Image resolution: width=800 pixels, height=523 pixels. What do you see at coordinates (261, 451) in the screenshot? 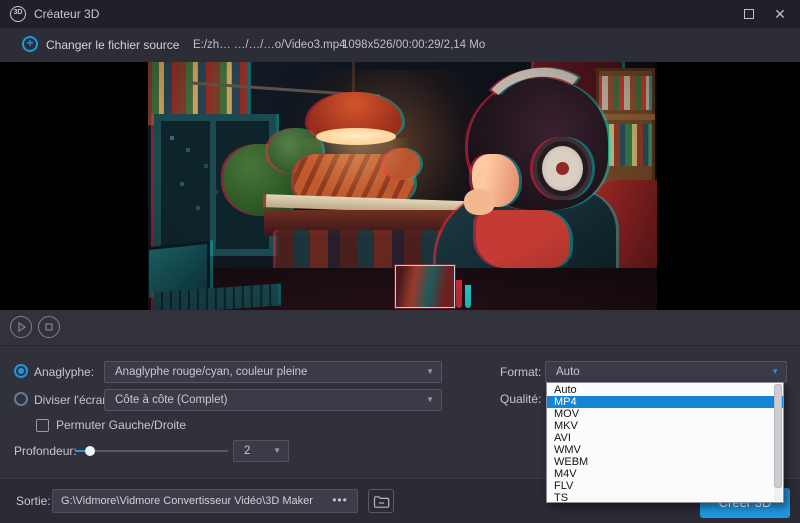
I see `depth-select: 2 ▼` at bounding box center [261, 451].